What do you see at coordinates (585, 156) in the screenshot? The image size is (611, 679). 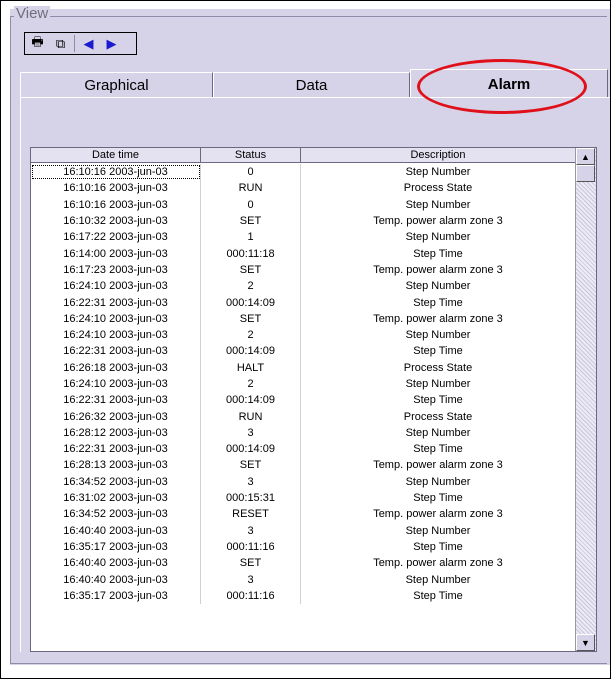 I see `scroll-up-icon: ▲` at bounding box center [585, 156].